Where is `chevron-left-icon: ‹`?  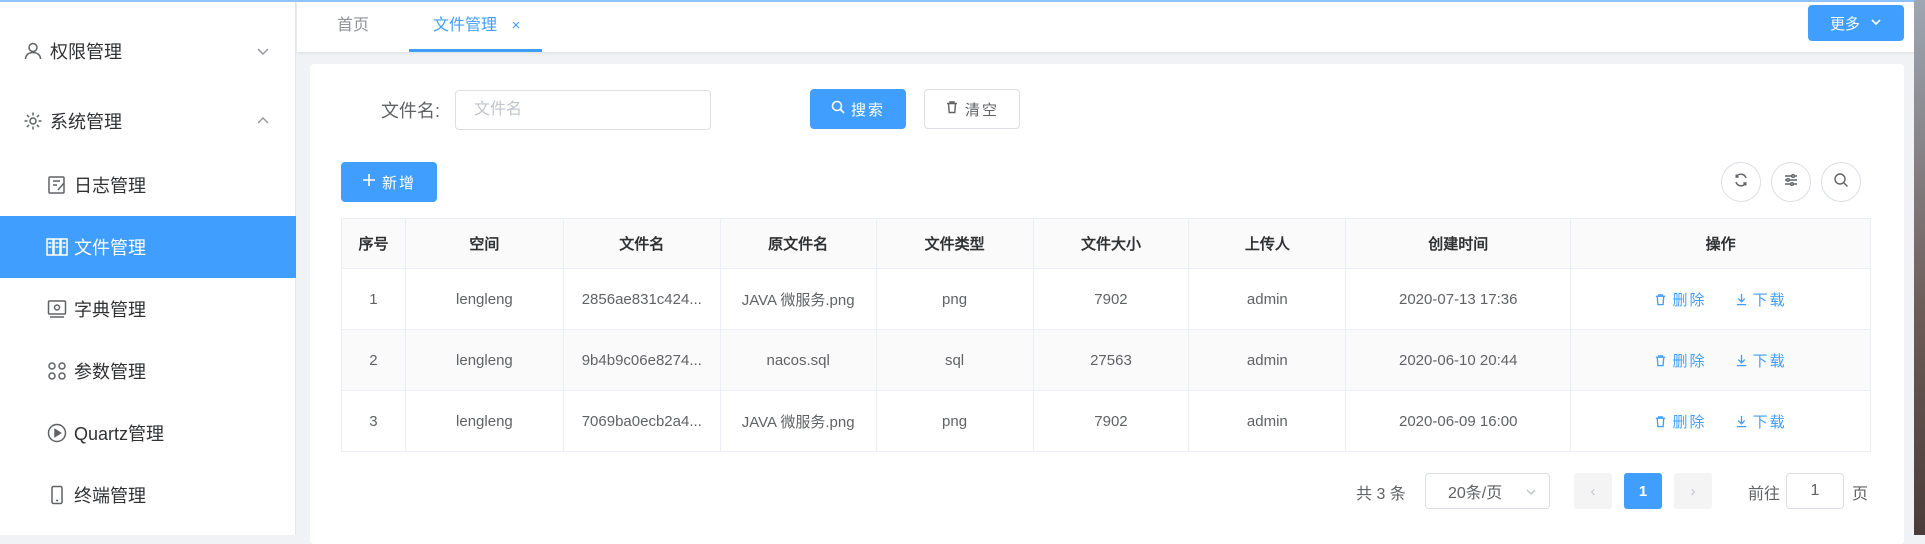
chevron-left-icon: ‹ is located at coordinates (1593, 491).